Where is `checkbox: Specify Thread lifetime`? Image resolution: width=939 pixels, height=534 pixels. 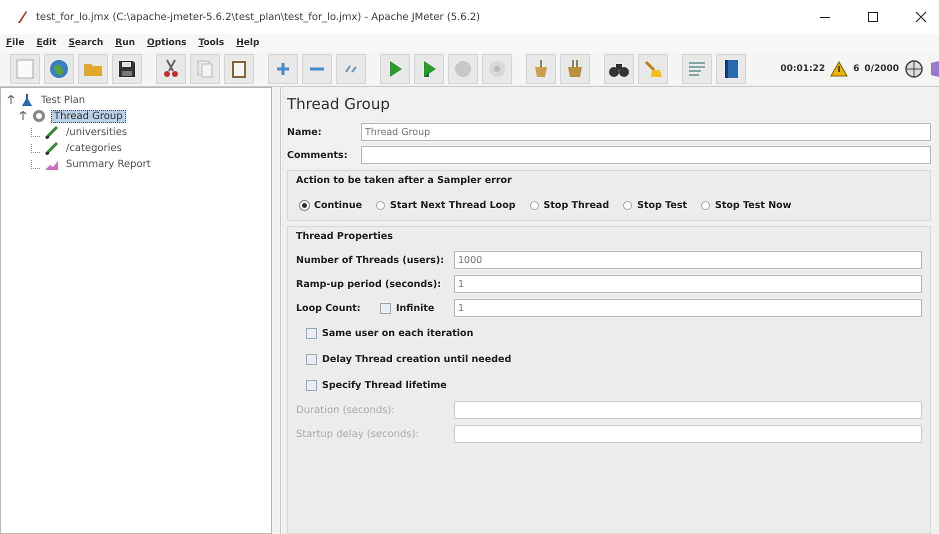
checkbox: Specify Thread lifetime is located at coordinates (376, 385).